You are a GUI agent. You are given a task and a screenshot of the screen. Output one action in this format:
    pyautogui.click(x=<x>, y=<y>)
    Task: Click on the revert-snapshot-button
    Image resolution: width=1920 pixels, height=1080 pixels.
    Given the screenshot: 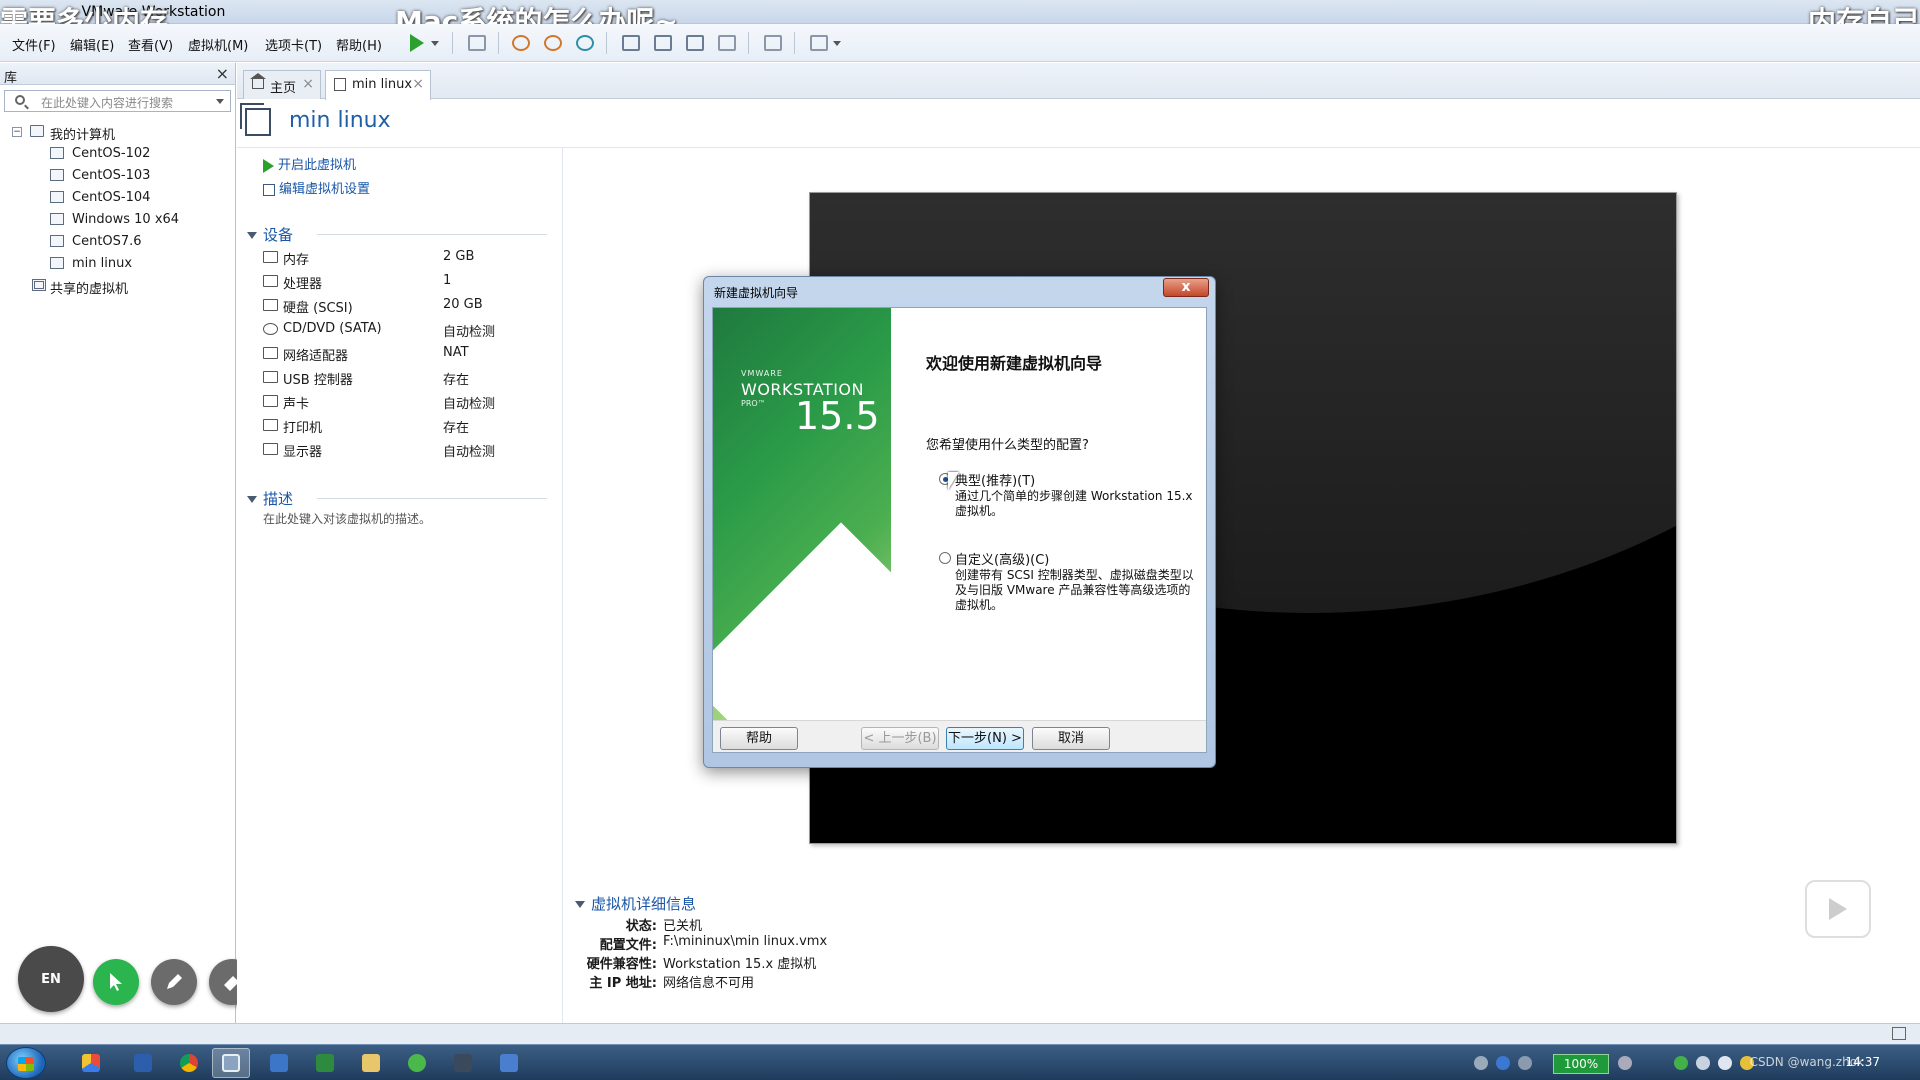 What is the action you would take?
    pyautogui.click(x=553, y=43)
    